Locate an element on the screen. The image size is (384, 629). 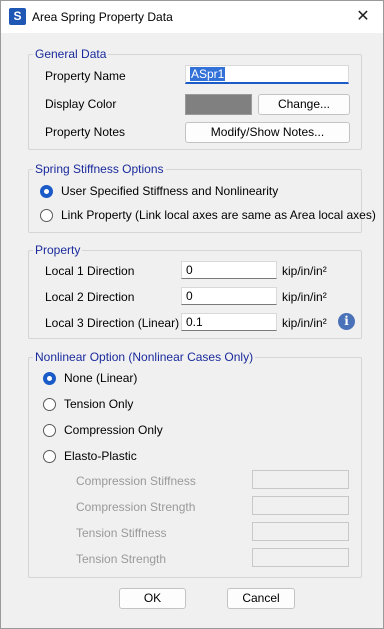
local3-input: 0.1 is located at coordinates (229, 322).